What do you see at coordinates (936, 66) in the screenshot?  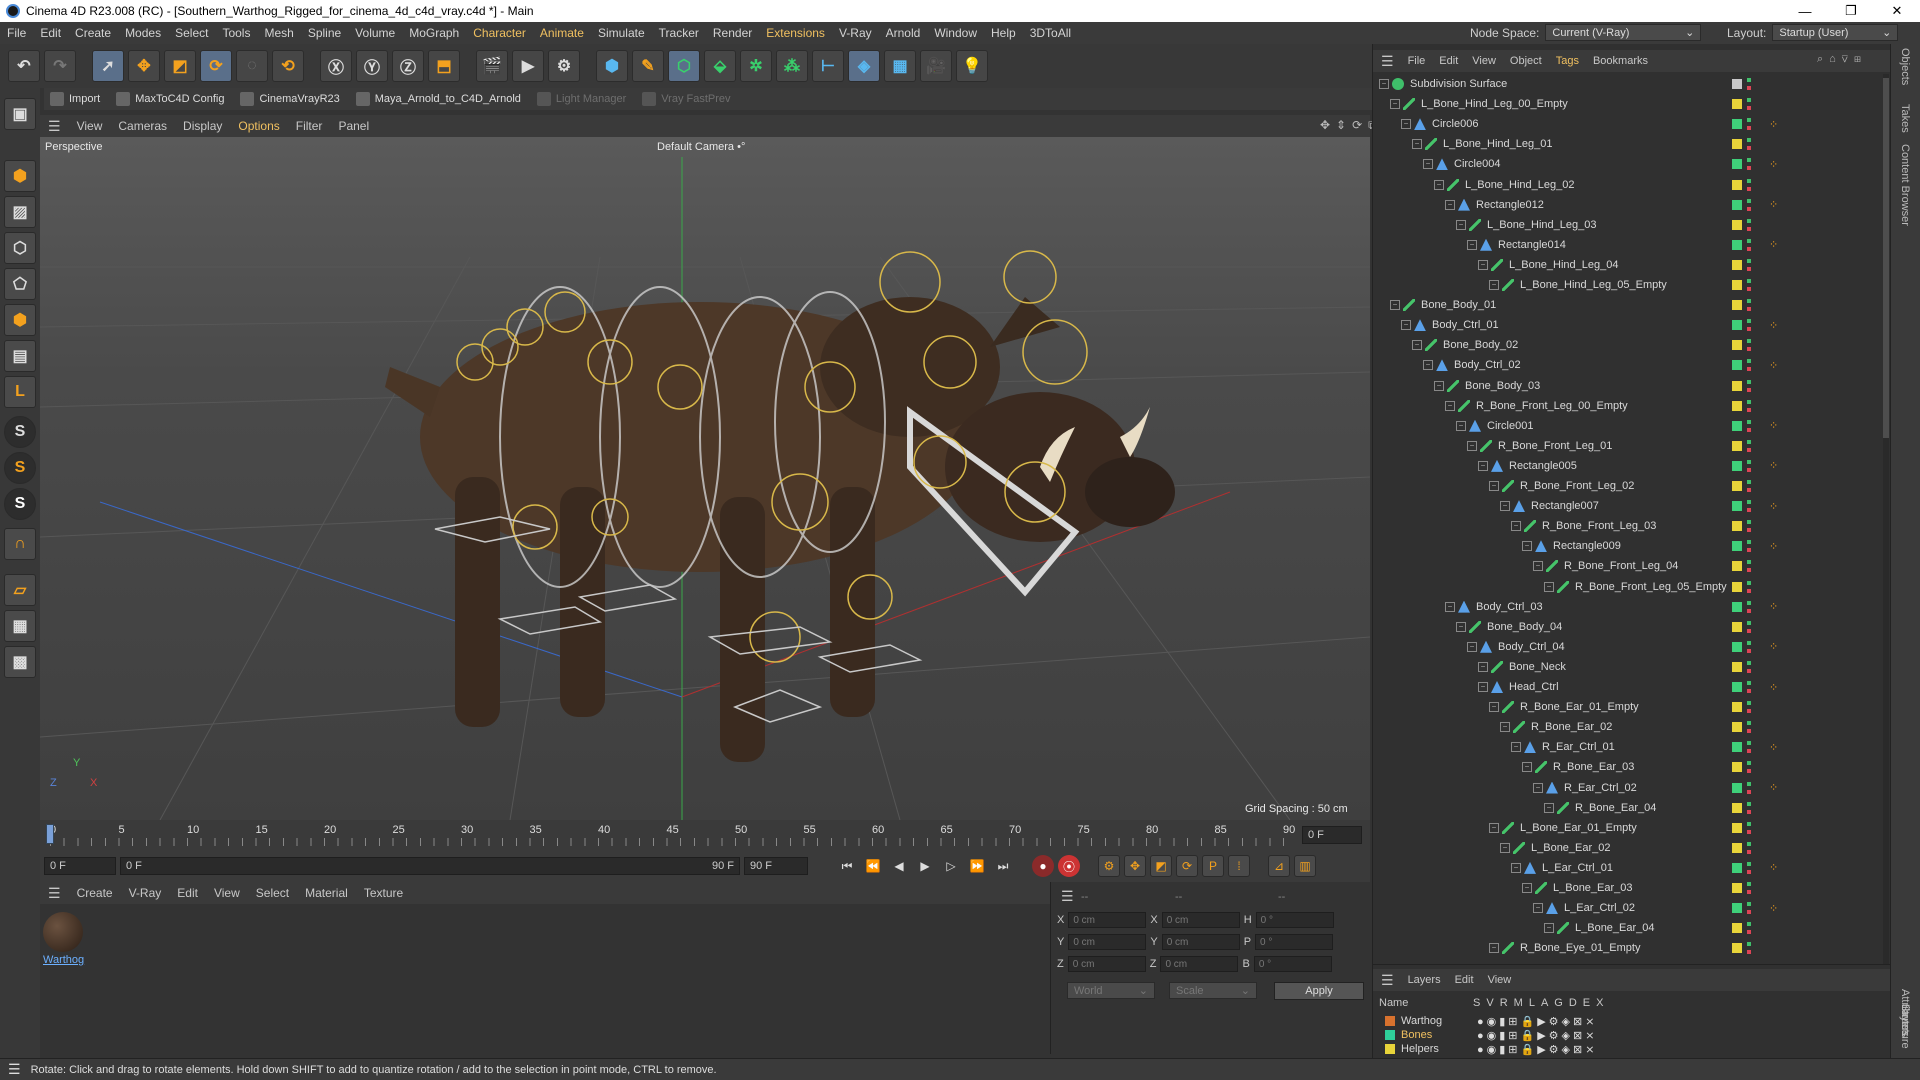 I see `camera-icon: 🎥` at bounding box center [936, 66].